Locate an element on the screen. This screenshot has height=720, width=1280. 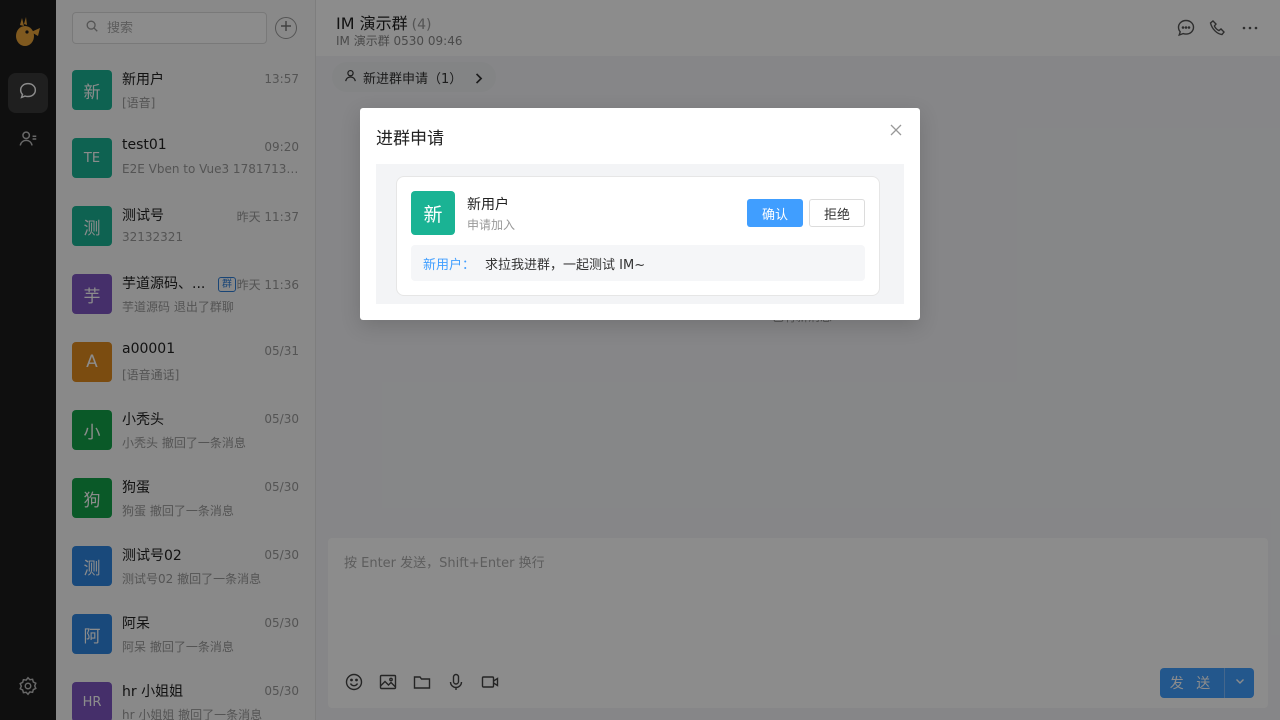
message-sender: 新用户： is located at coordinates (449, 265).